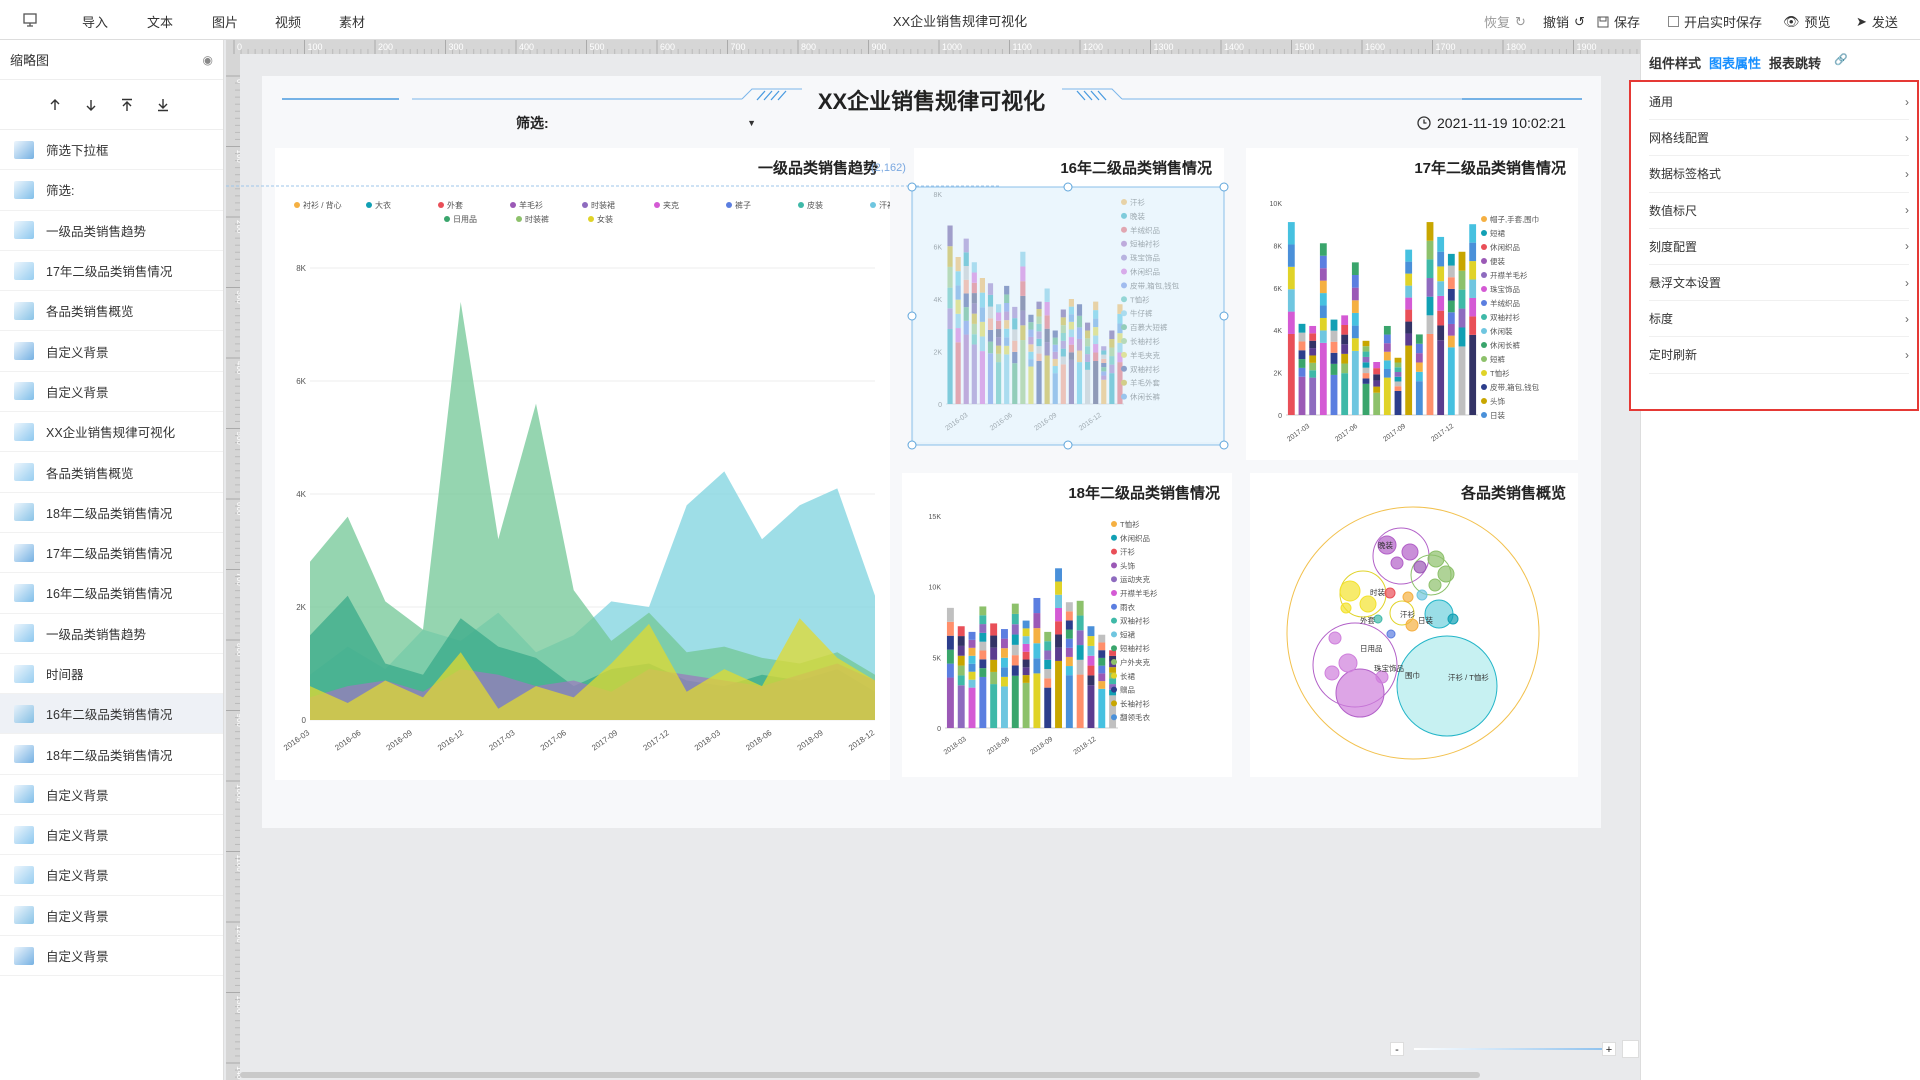  What do you see at coordinates (1505, 247) in the screenshot?
I see `legend-item: 休闲织品` at bounding box center [1505, 247].